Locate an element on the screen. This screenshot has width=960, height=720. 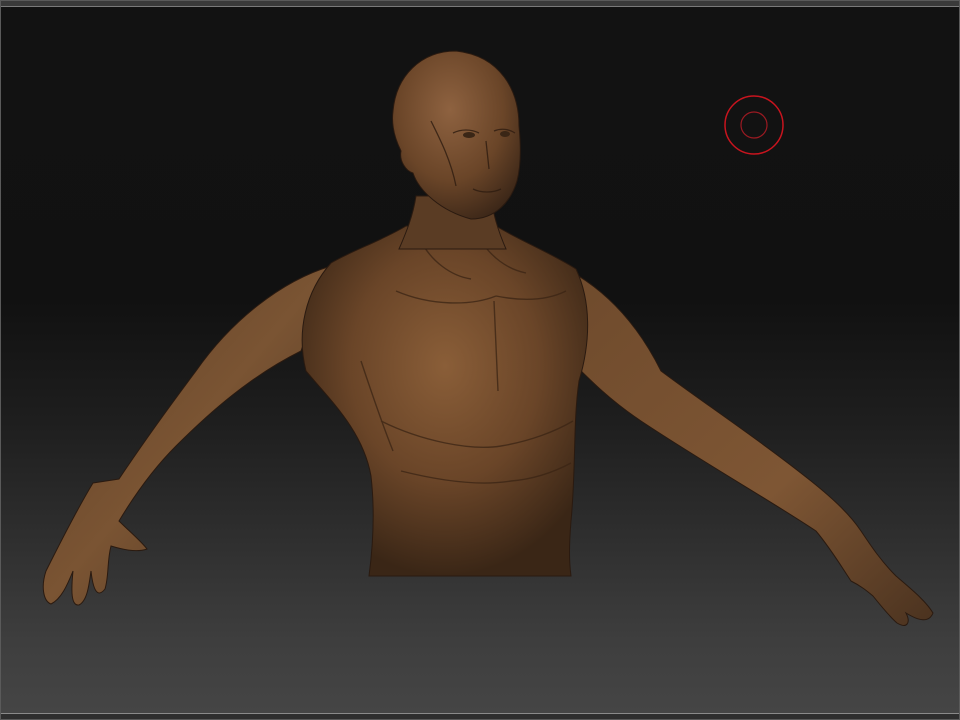
right-eye is located at coordinates (505, 134).